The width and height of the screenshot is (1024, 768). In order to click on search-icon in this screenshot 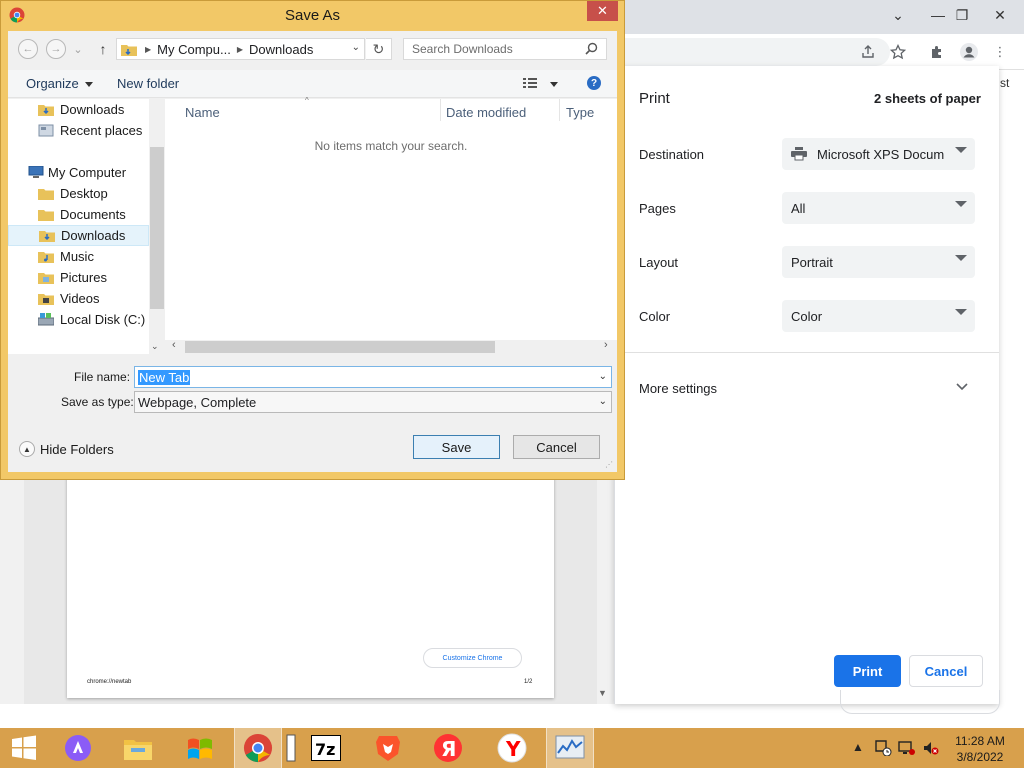, I will do `click(591, 50)`.